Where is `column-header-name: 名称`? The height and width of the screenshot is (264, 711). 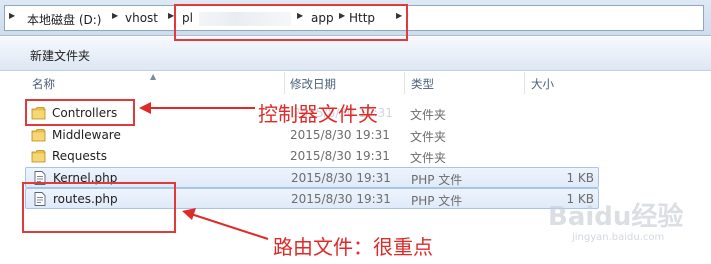
column-header-name: 名称 is located at coordinates (43, 84).